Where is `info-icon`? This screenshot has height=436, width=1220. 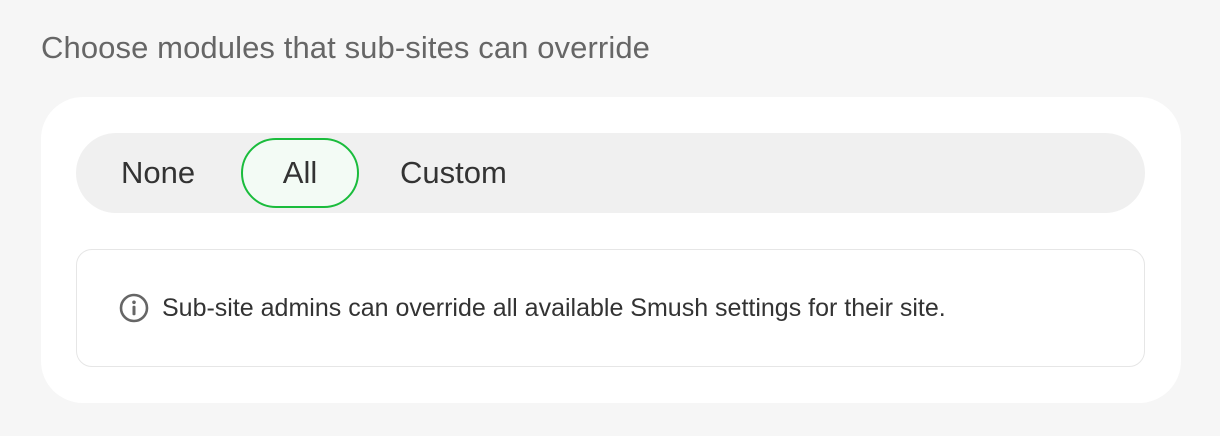 info-icon is located at coordinates (134, 308).